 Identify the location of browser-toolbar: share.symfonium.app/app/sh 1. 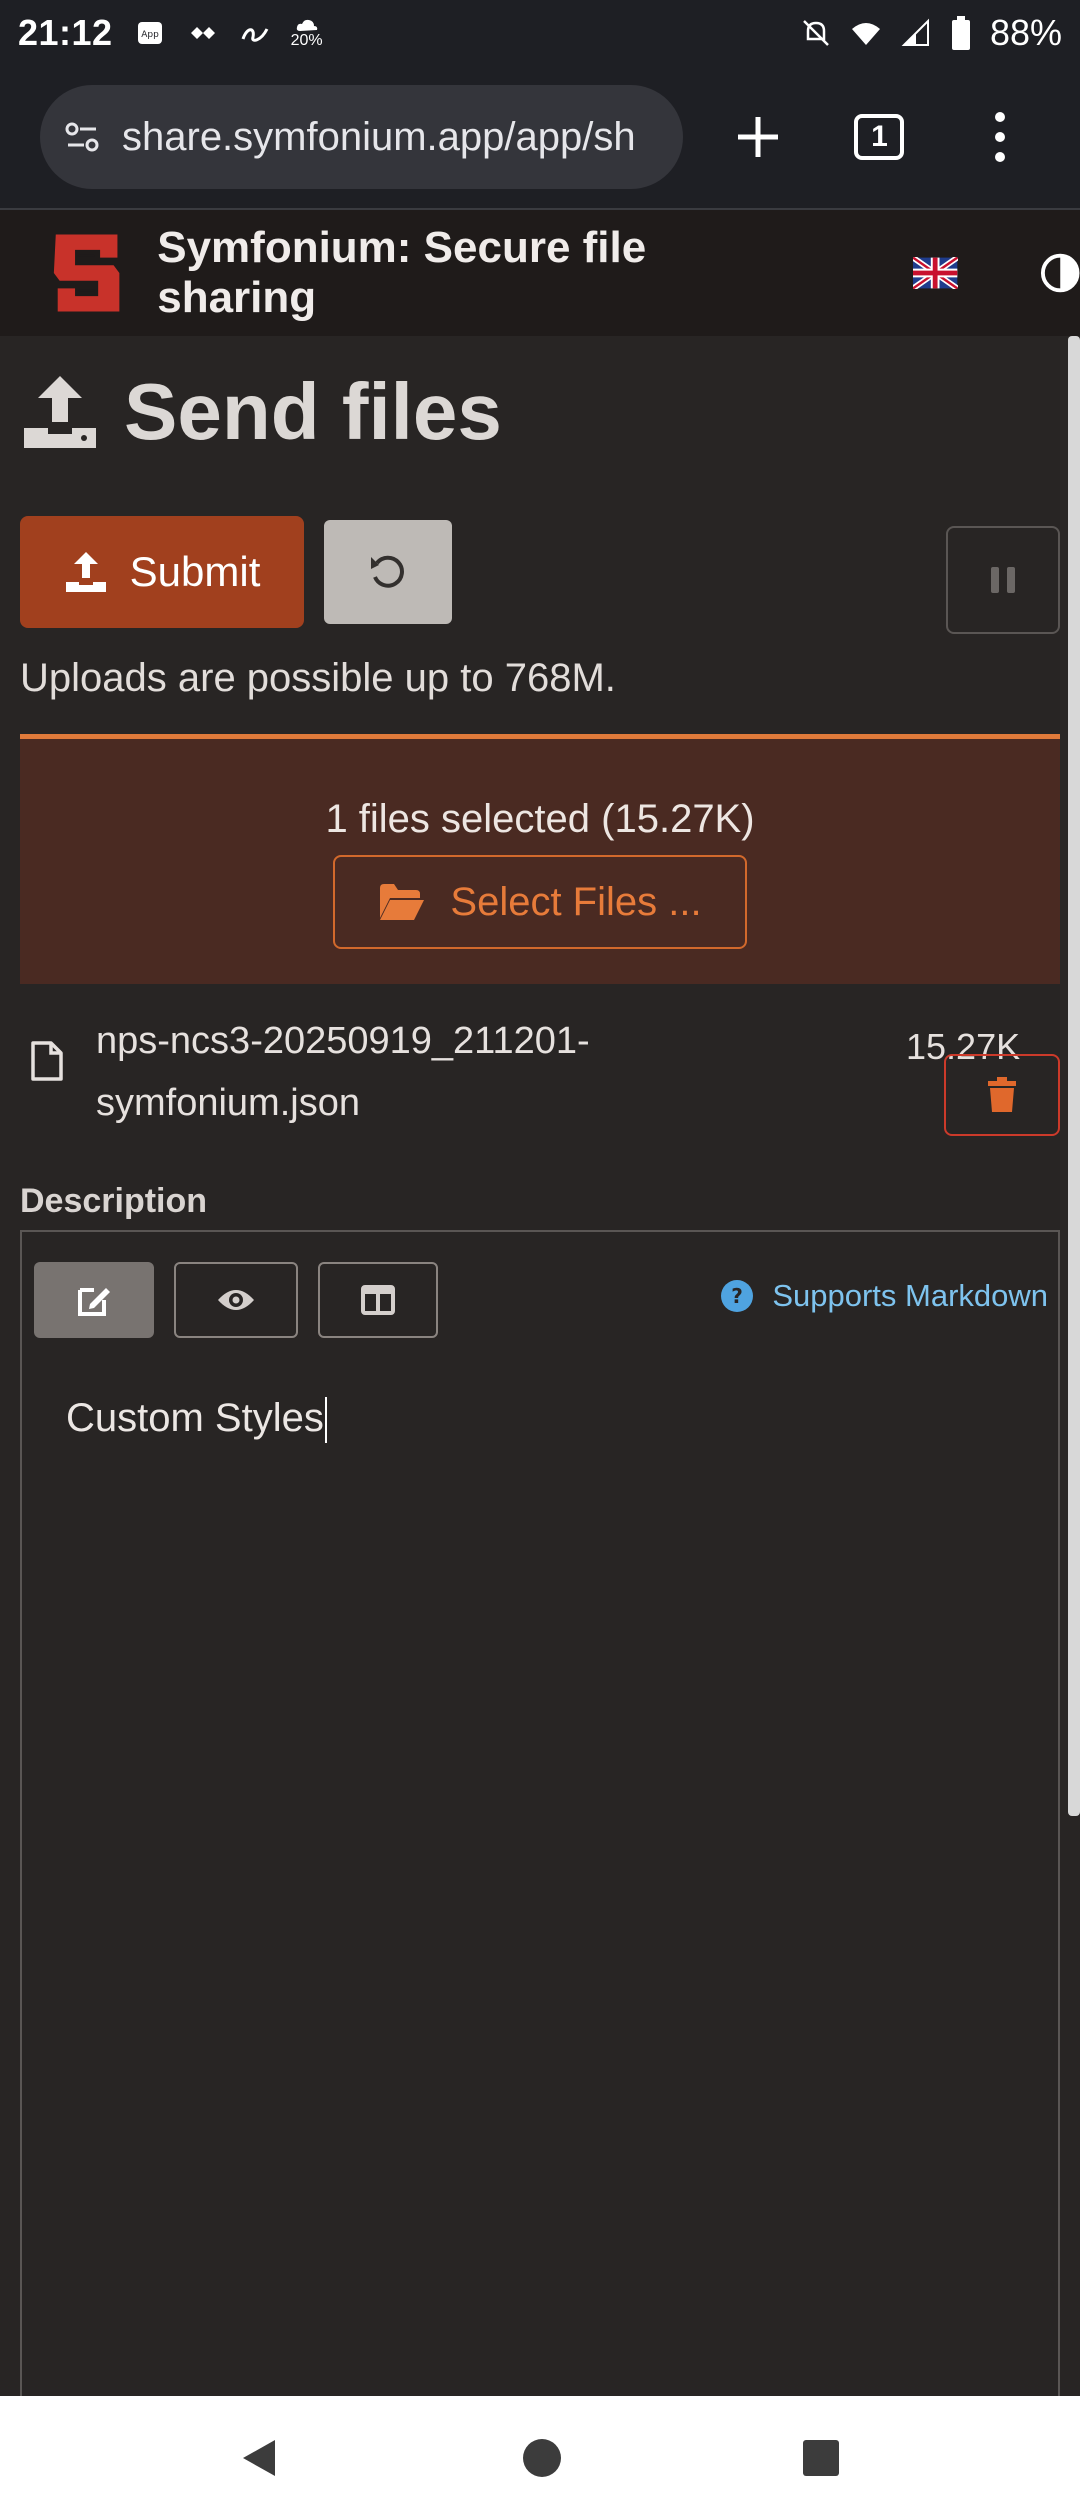
(540, 138).